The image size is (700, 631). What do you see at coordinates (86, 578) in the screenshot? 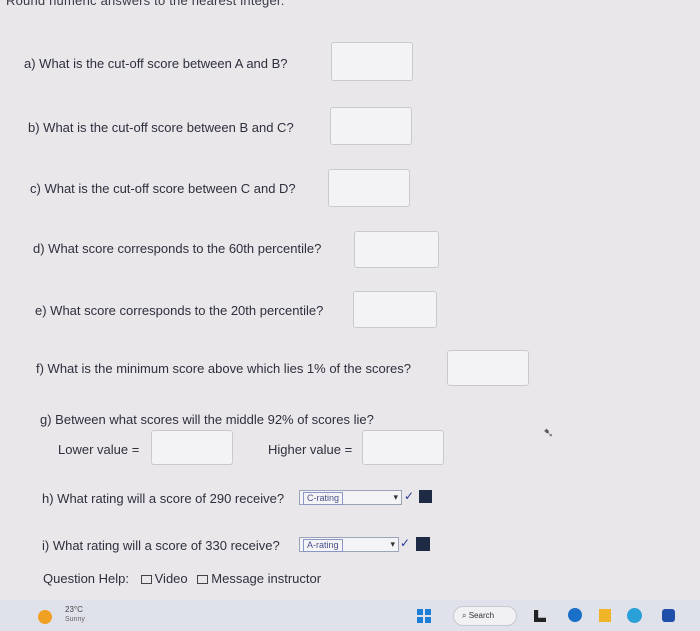
I see `question-help-label: Question Help:` at bounding box center [86, 578].